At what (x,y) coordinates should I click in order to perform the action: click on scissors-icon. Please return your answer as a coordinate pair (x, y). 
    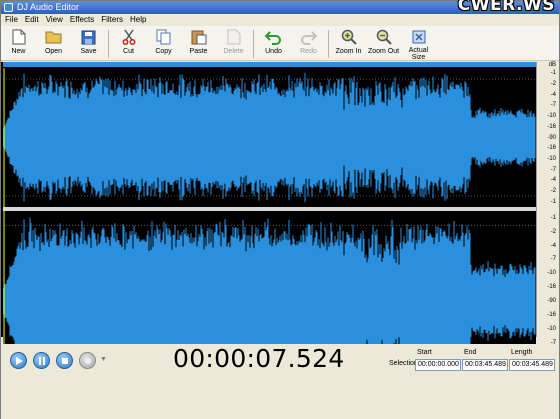
    Looking at the image, I should click on (129, 37).